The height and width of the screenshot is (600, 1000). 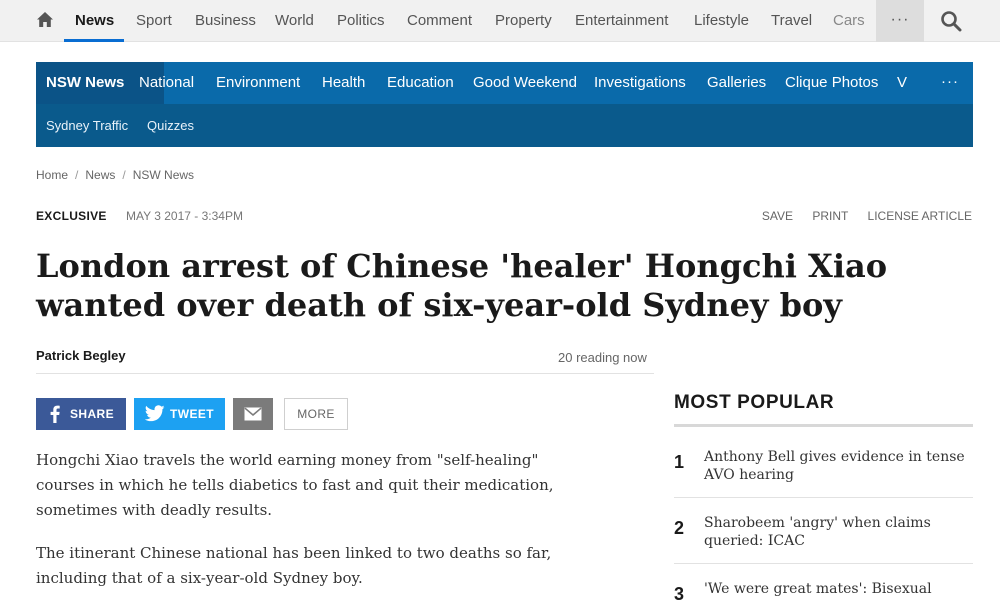 I want to click on email-share-button, so click(x=253, y=414).